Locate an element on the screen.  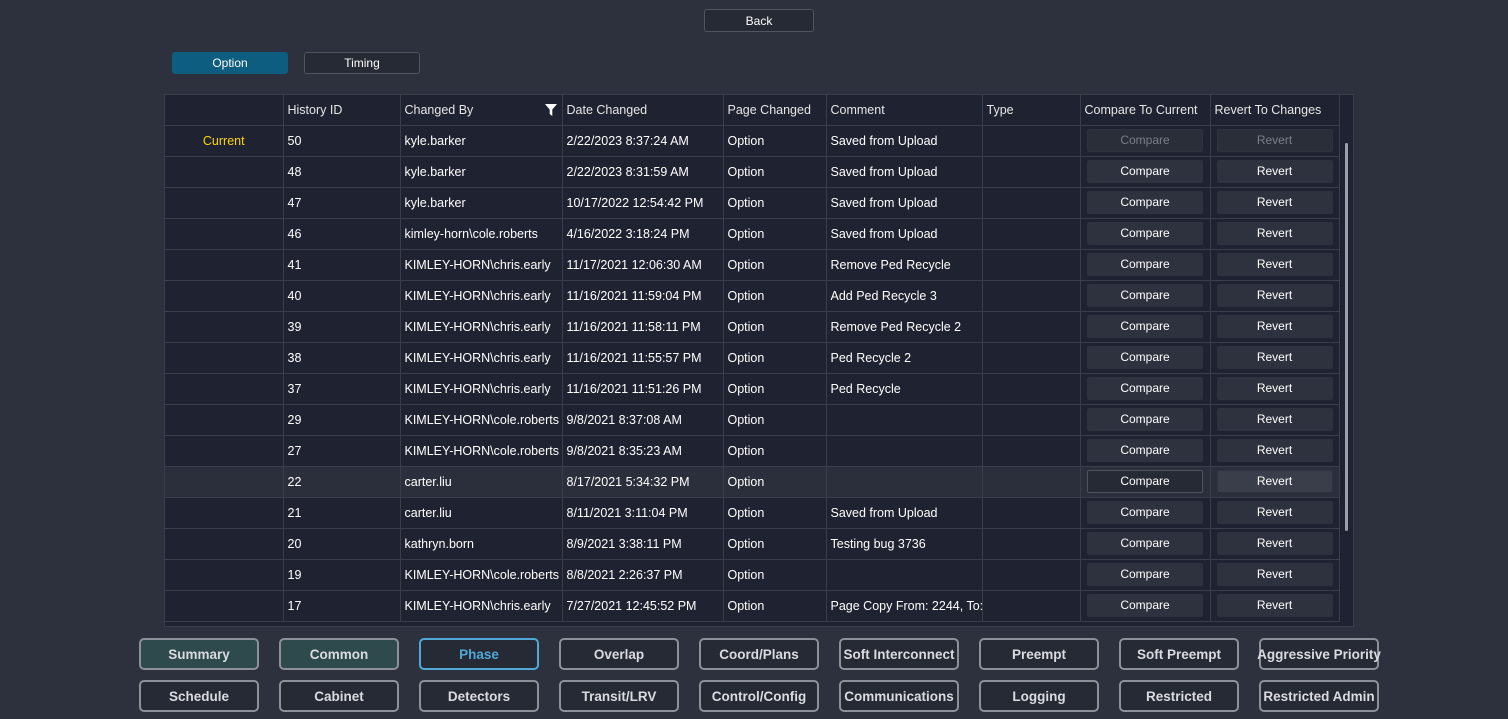
filter-icon is located at coordinates (550, 110).